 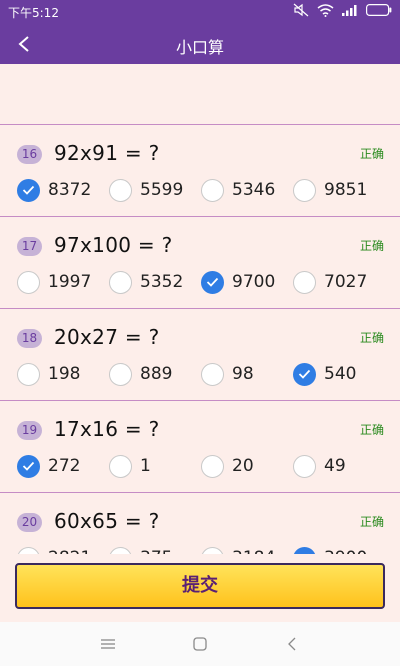 I want to click on option: 8372, so click(x=54, y=190).